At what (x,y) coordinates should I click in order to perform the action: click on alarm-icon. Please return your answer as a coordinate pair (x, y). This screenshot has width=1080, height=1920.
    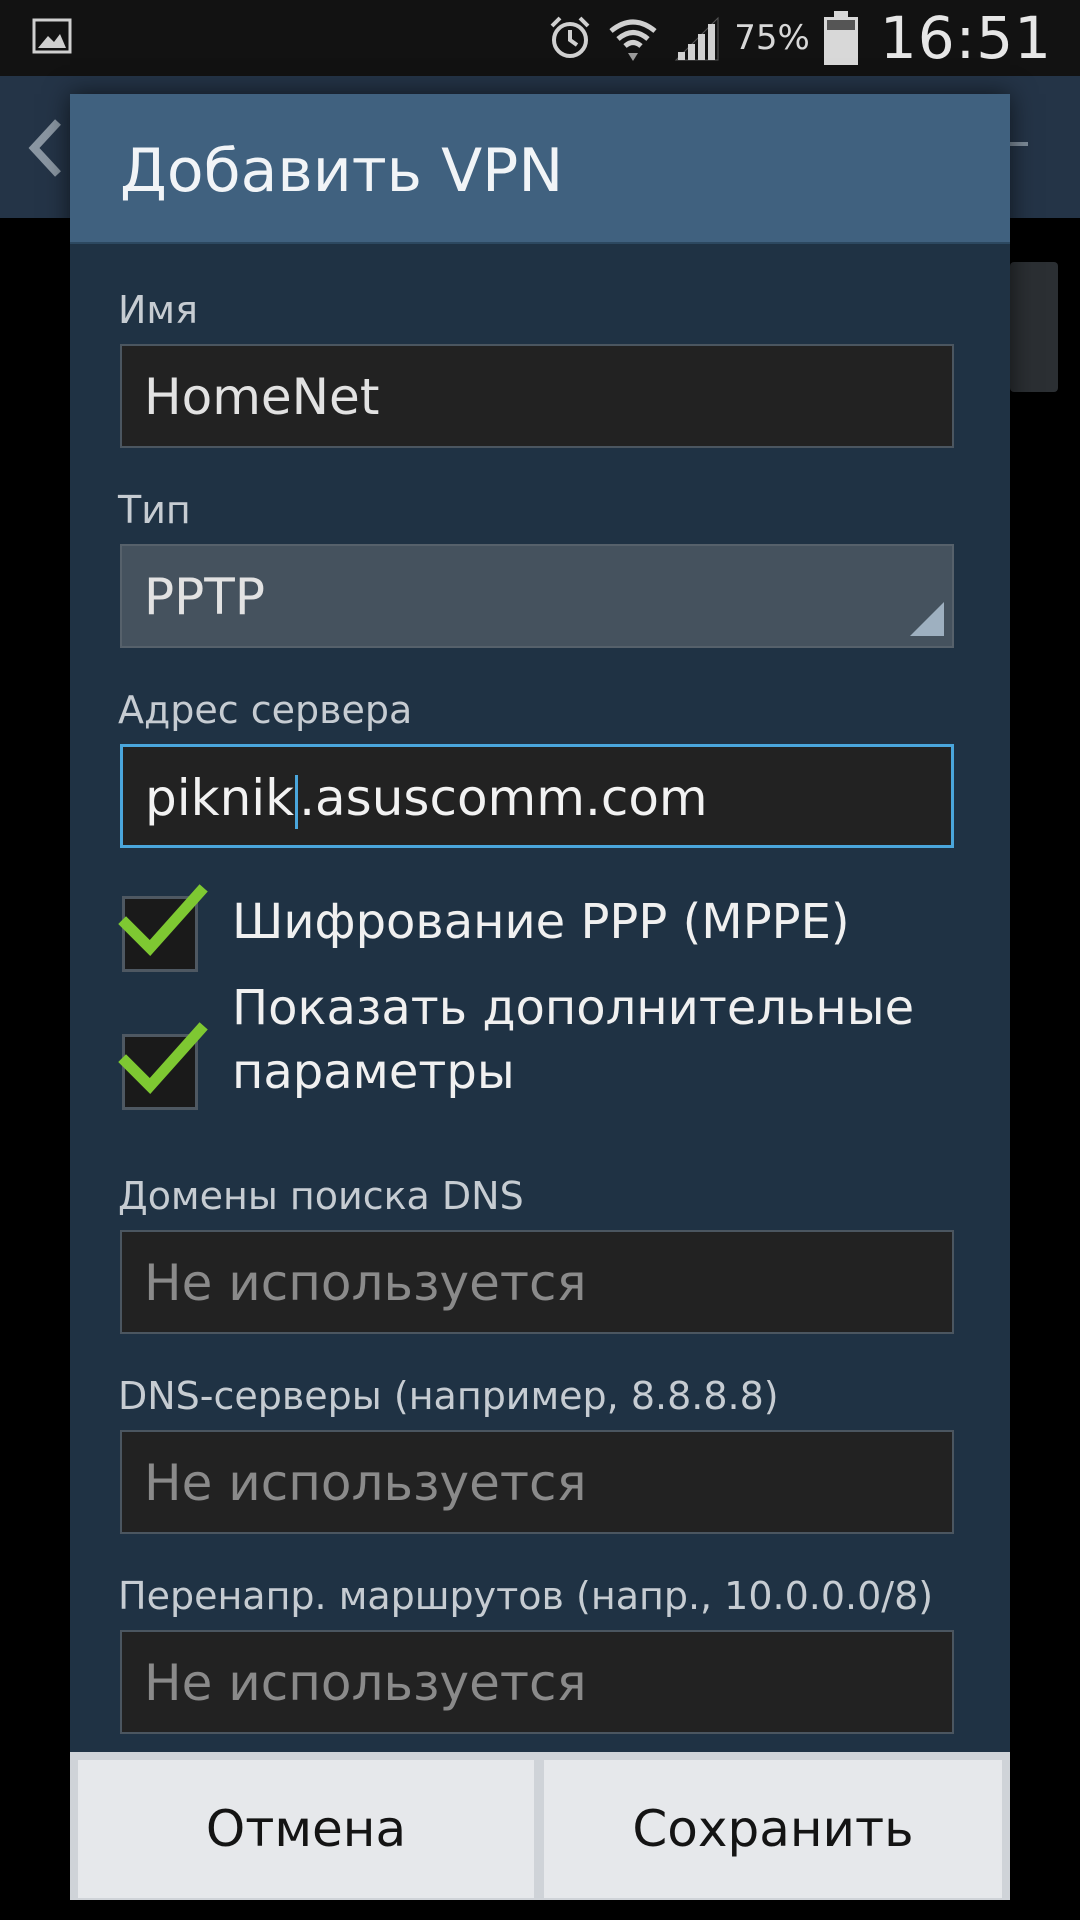
    Looking at the image, I should click on (570, 37).